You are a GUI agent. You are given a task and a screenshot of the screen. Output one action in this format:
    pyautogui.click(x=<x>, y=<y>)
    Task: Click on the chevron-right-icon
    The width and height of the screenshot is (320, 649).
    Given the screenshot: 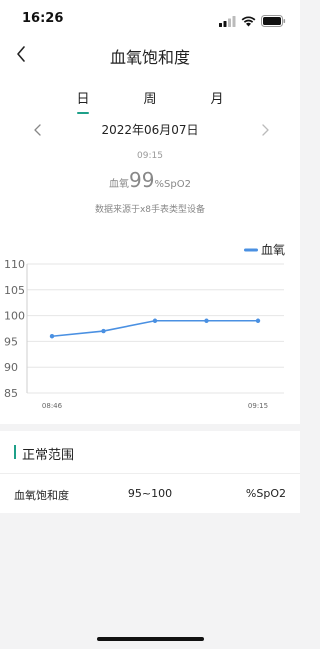 What is the action you would take?
    pyautogui.click(x=265, y=130)
    